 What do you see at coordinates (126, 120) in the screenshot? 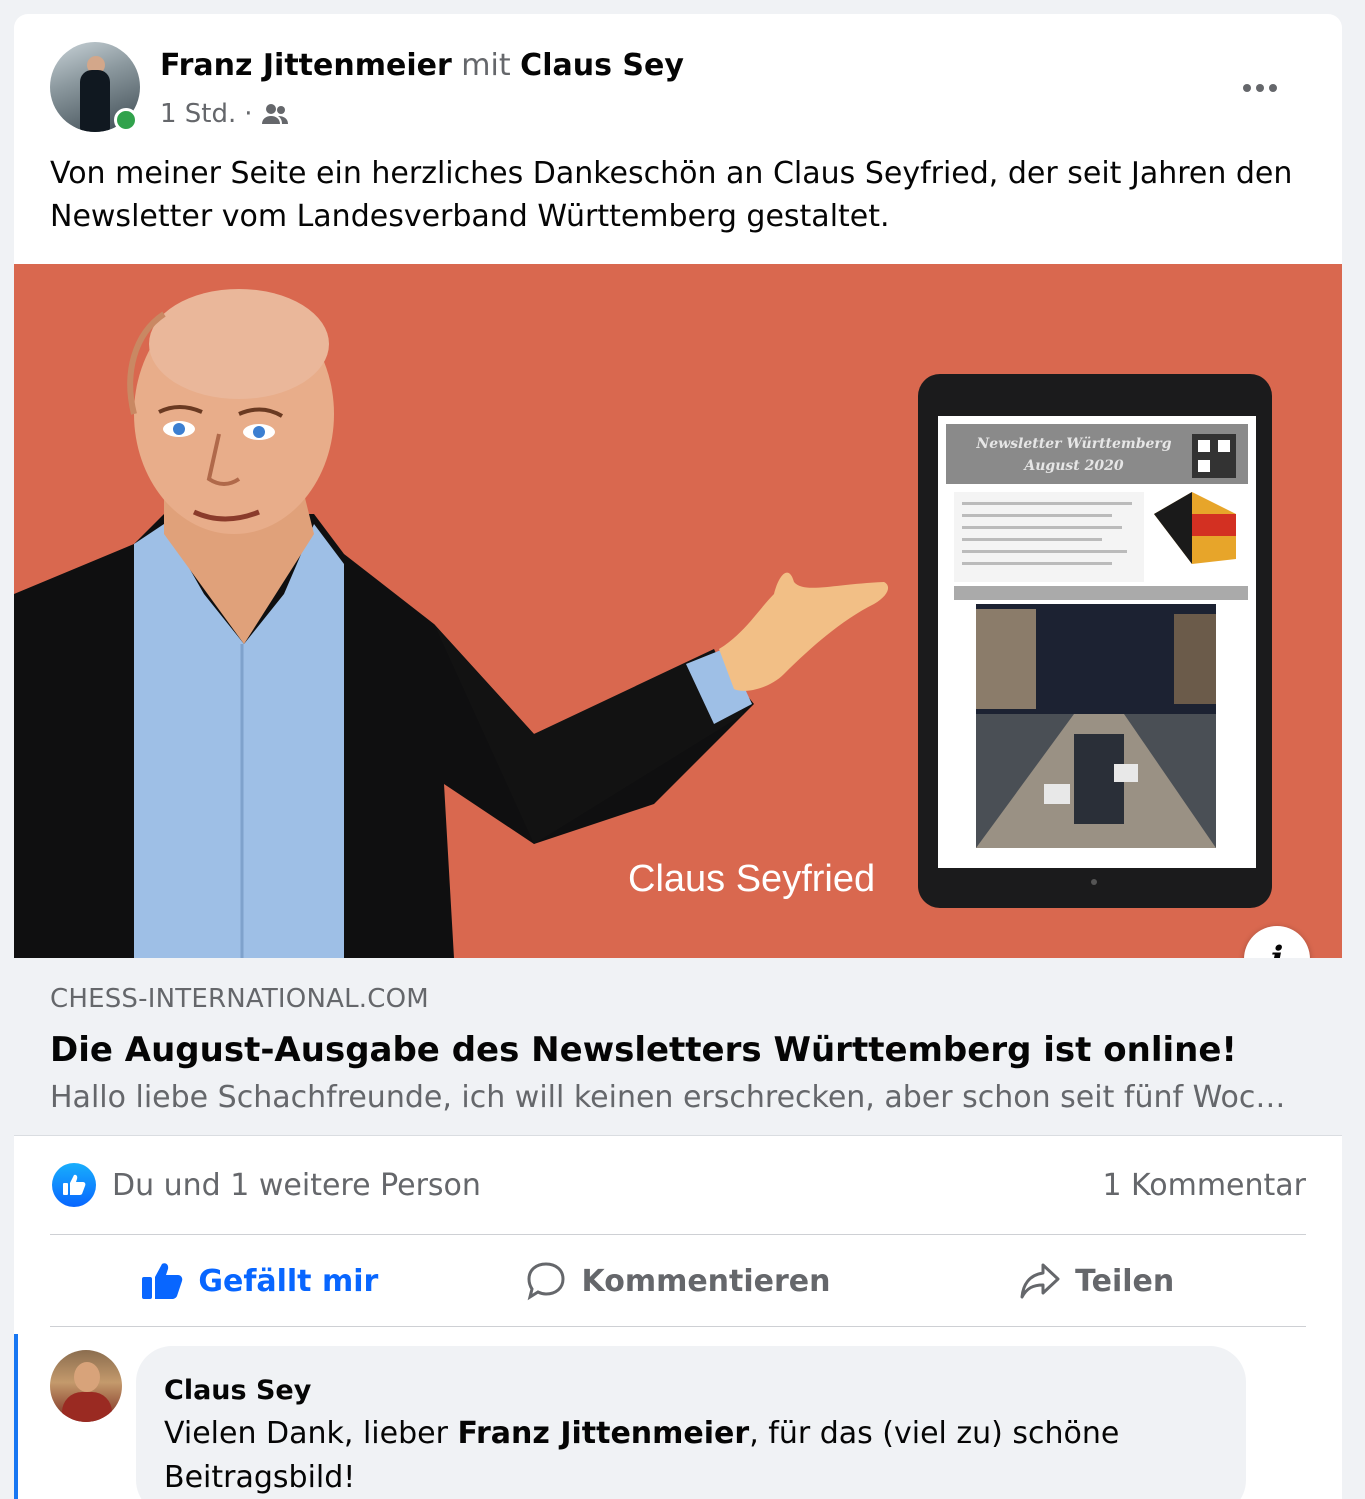
I see `online-status-icon` at bounding box center [126, 120].